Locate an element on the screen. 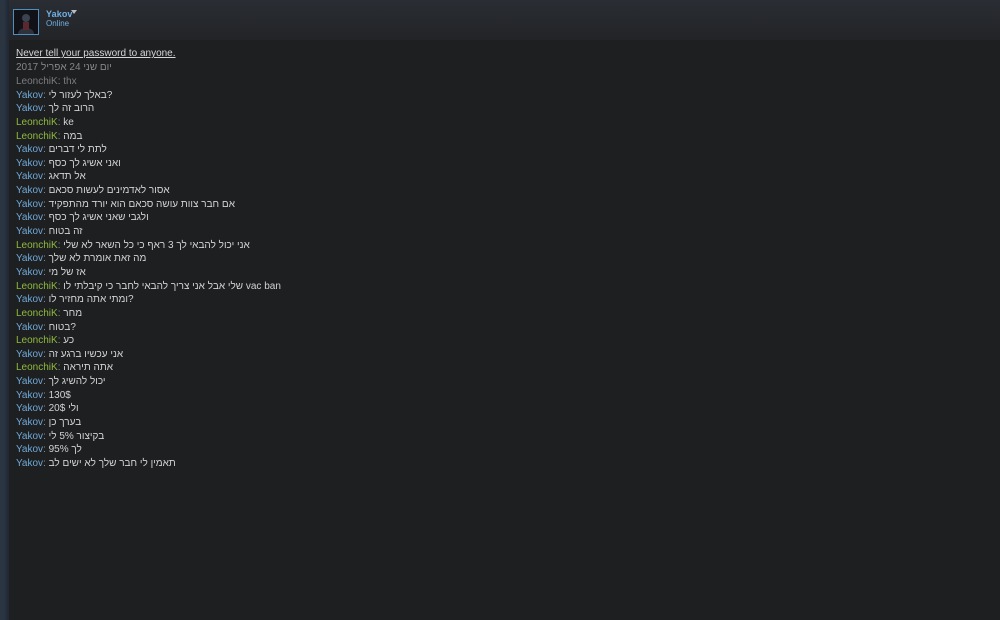  message-text: בקיצור 5% לי is located at coordinates (76, 436).